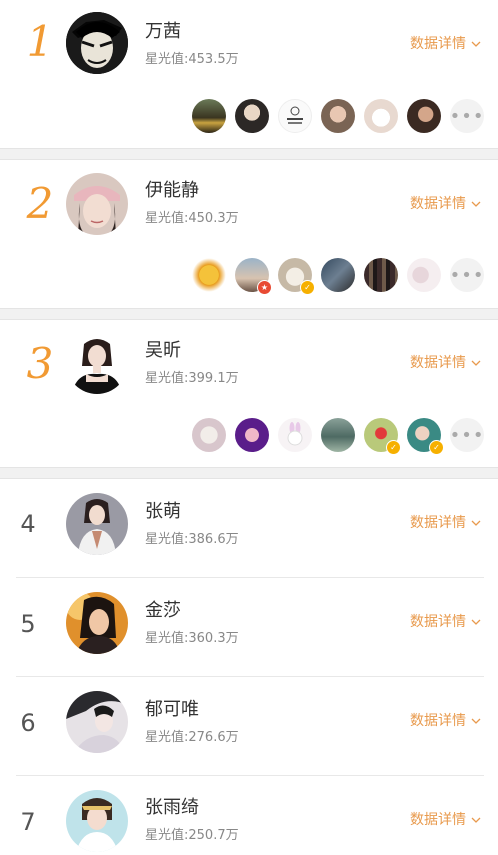 Image resolution: width=498 pixels, height=855 pixels. I want to click on star-name: 张萌, so click(163, 512).